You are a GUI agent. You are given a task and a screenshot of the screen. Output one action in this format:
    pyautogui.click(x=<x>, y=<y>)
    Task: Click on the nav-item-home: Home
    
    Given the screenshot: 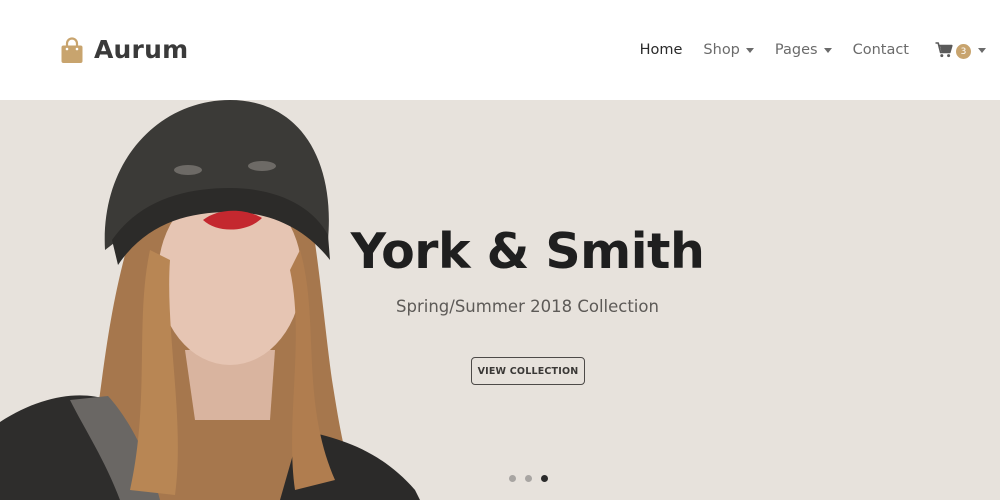 What is the action you would take?
    pyautogui.click(x=661, y=50)
    